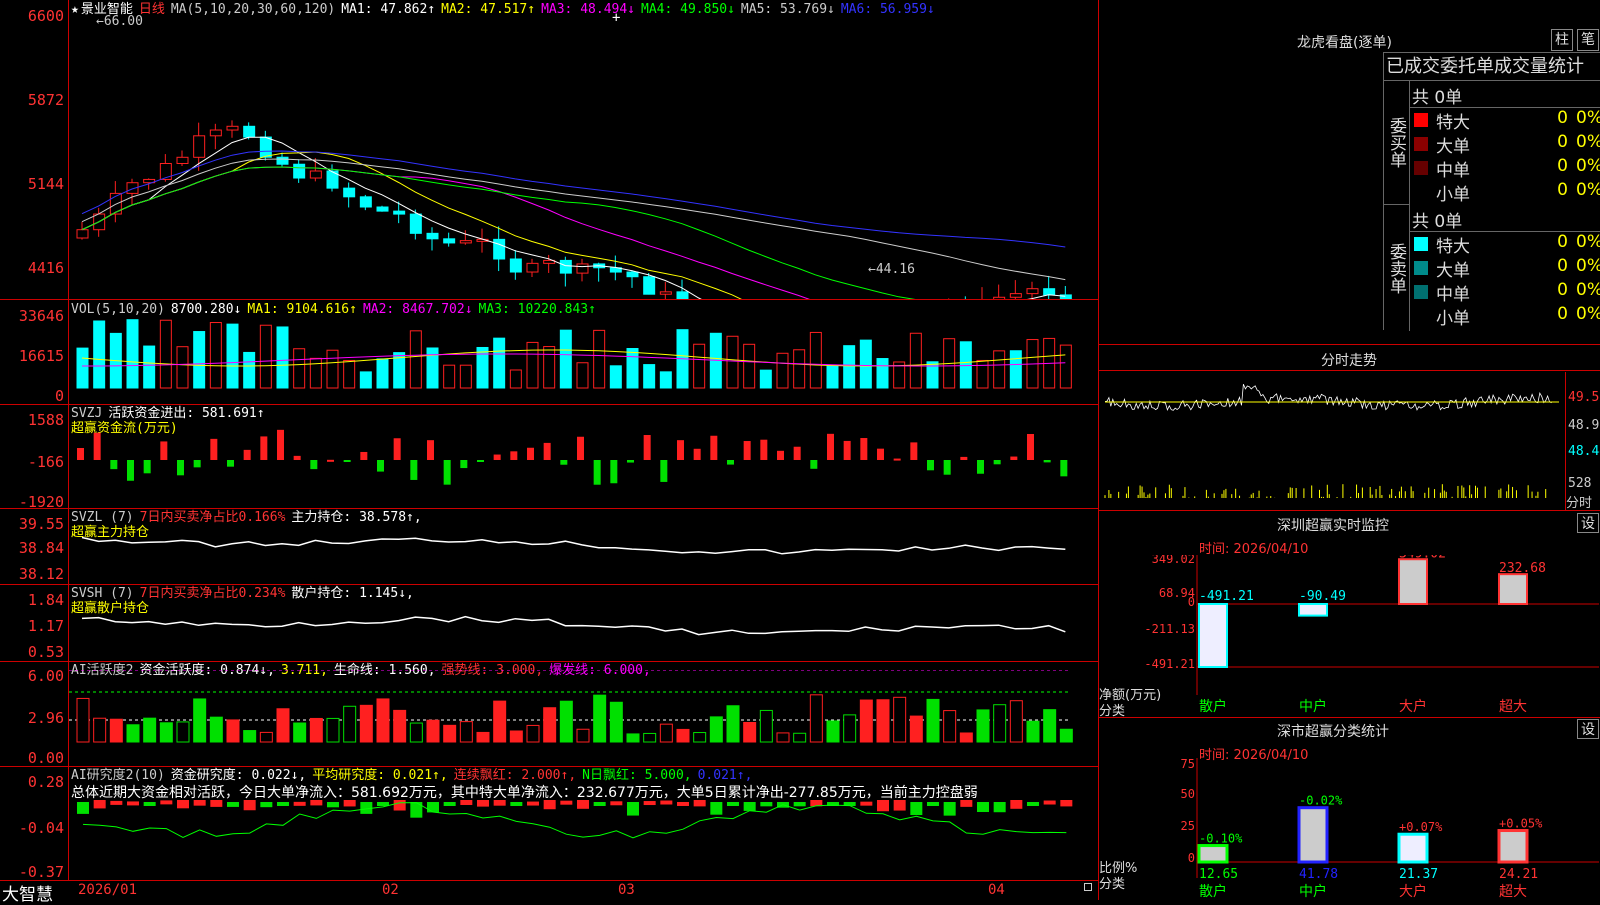 Image resolution: width=1600 pixels, height=905 pixels. Describe the element at coordinates (33, 356) in the screenshot. I see `y-tick: 16615` at that location.